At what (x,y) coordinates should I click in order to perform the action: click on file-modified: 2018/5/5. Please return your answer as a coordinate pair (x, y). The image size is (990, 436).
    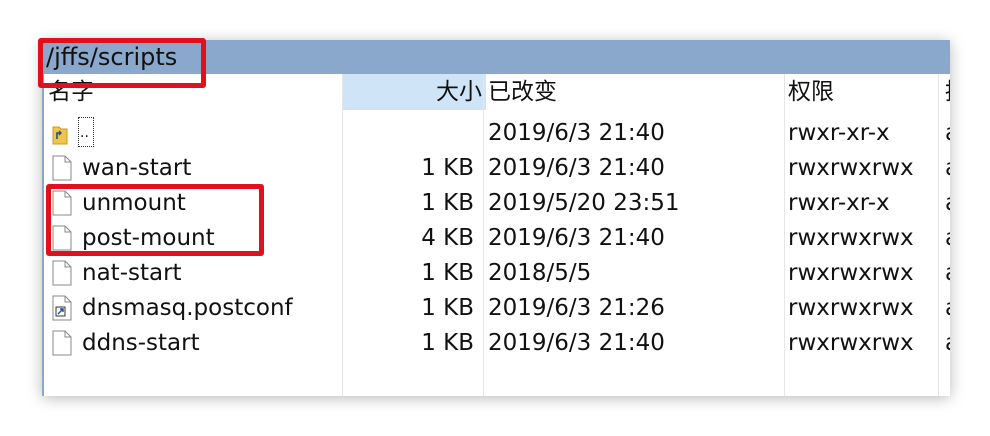
    Looking at the image, I should click on (540, 273).